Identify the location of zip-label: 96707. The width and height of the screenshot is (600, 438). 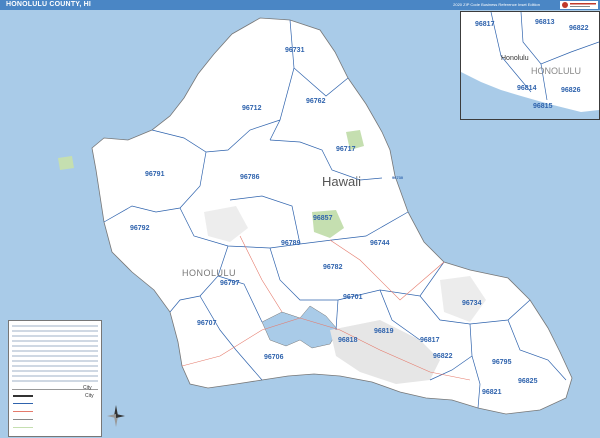
(207, 323).